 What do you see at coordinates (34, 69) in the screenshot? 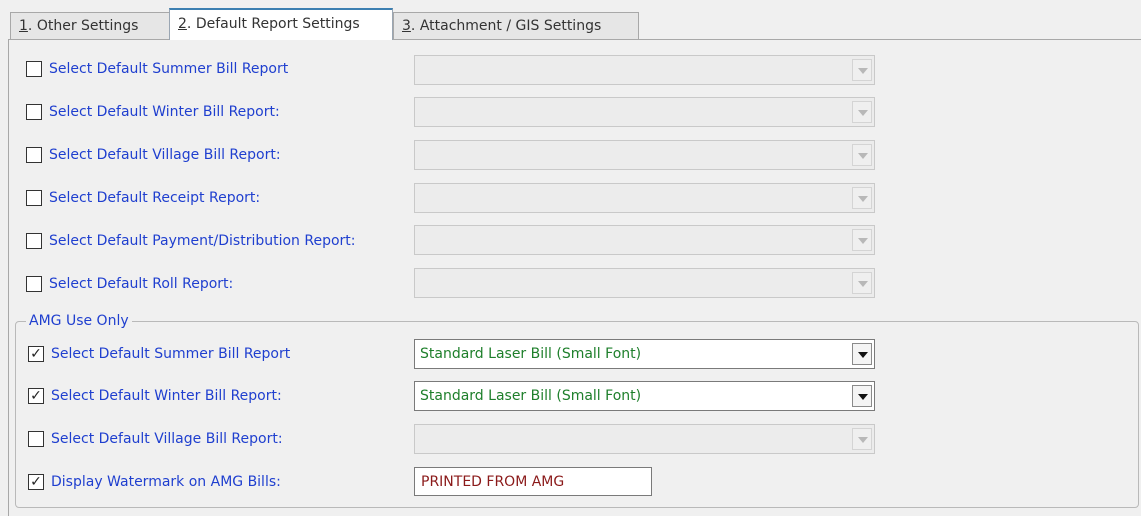
I see `summer-bill-report-checkbox: ✓` at bounding box center [34, 69].